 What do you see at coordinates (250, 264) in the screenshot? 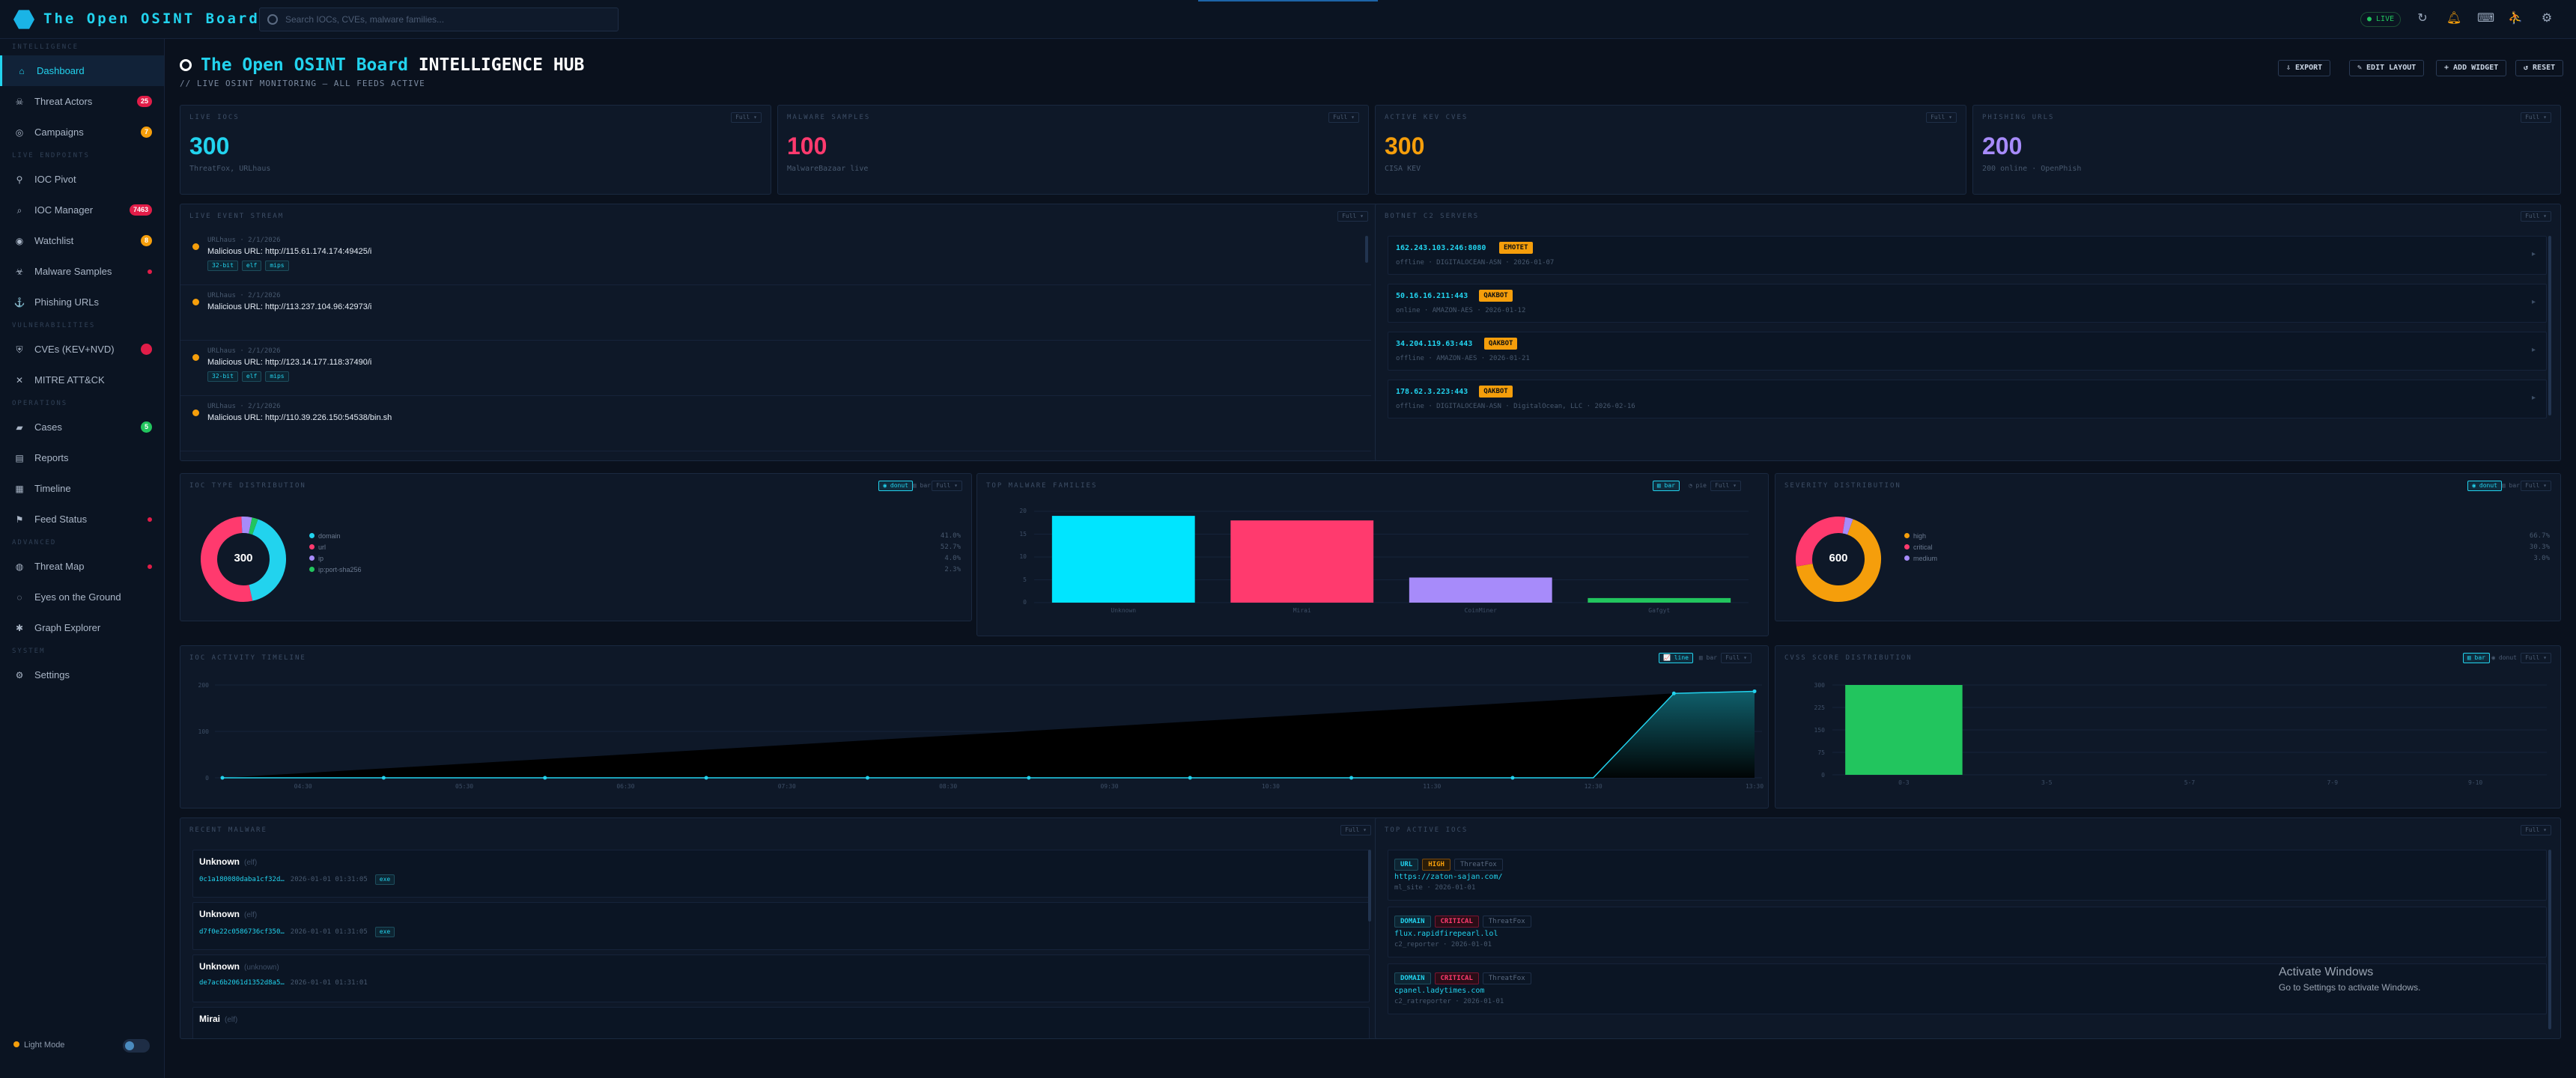
I see `event-tags: 32-bit elf mips` at bounding box center [250, 264].